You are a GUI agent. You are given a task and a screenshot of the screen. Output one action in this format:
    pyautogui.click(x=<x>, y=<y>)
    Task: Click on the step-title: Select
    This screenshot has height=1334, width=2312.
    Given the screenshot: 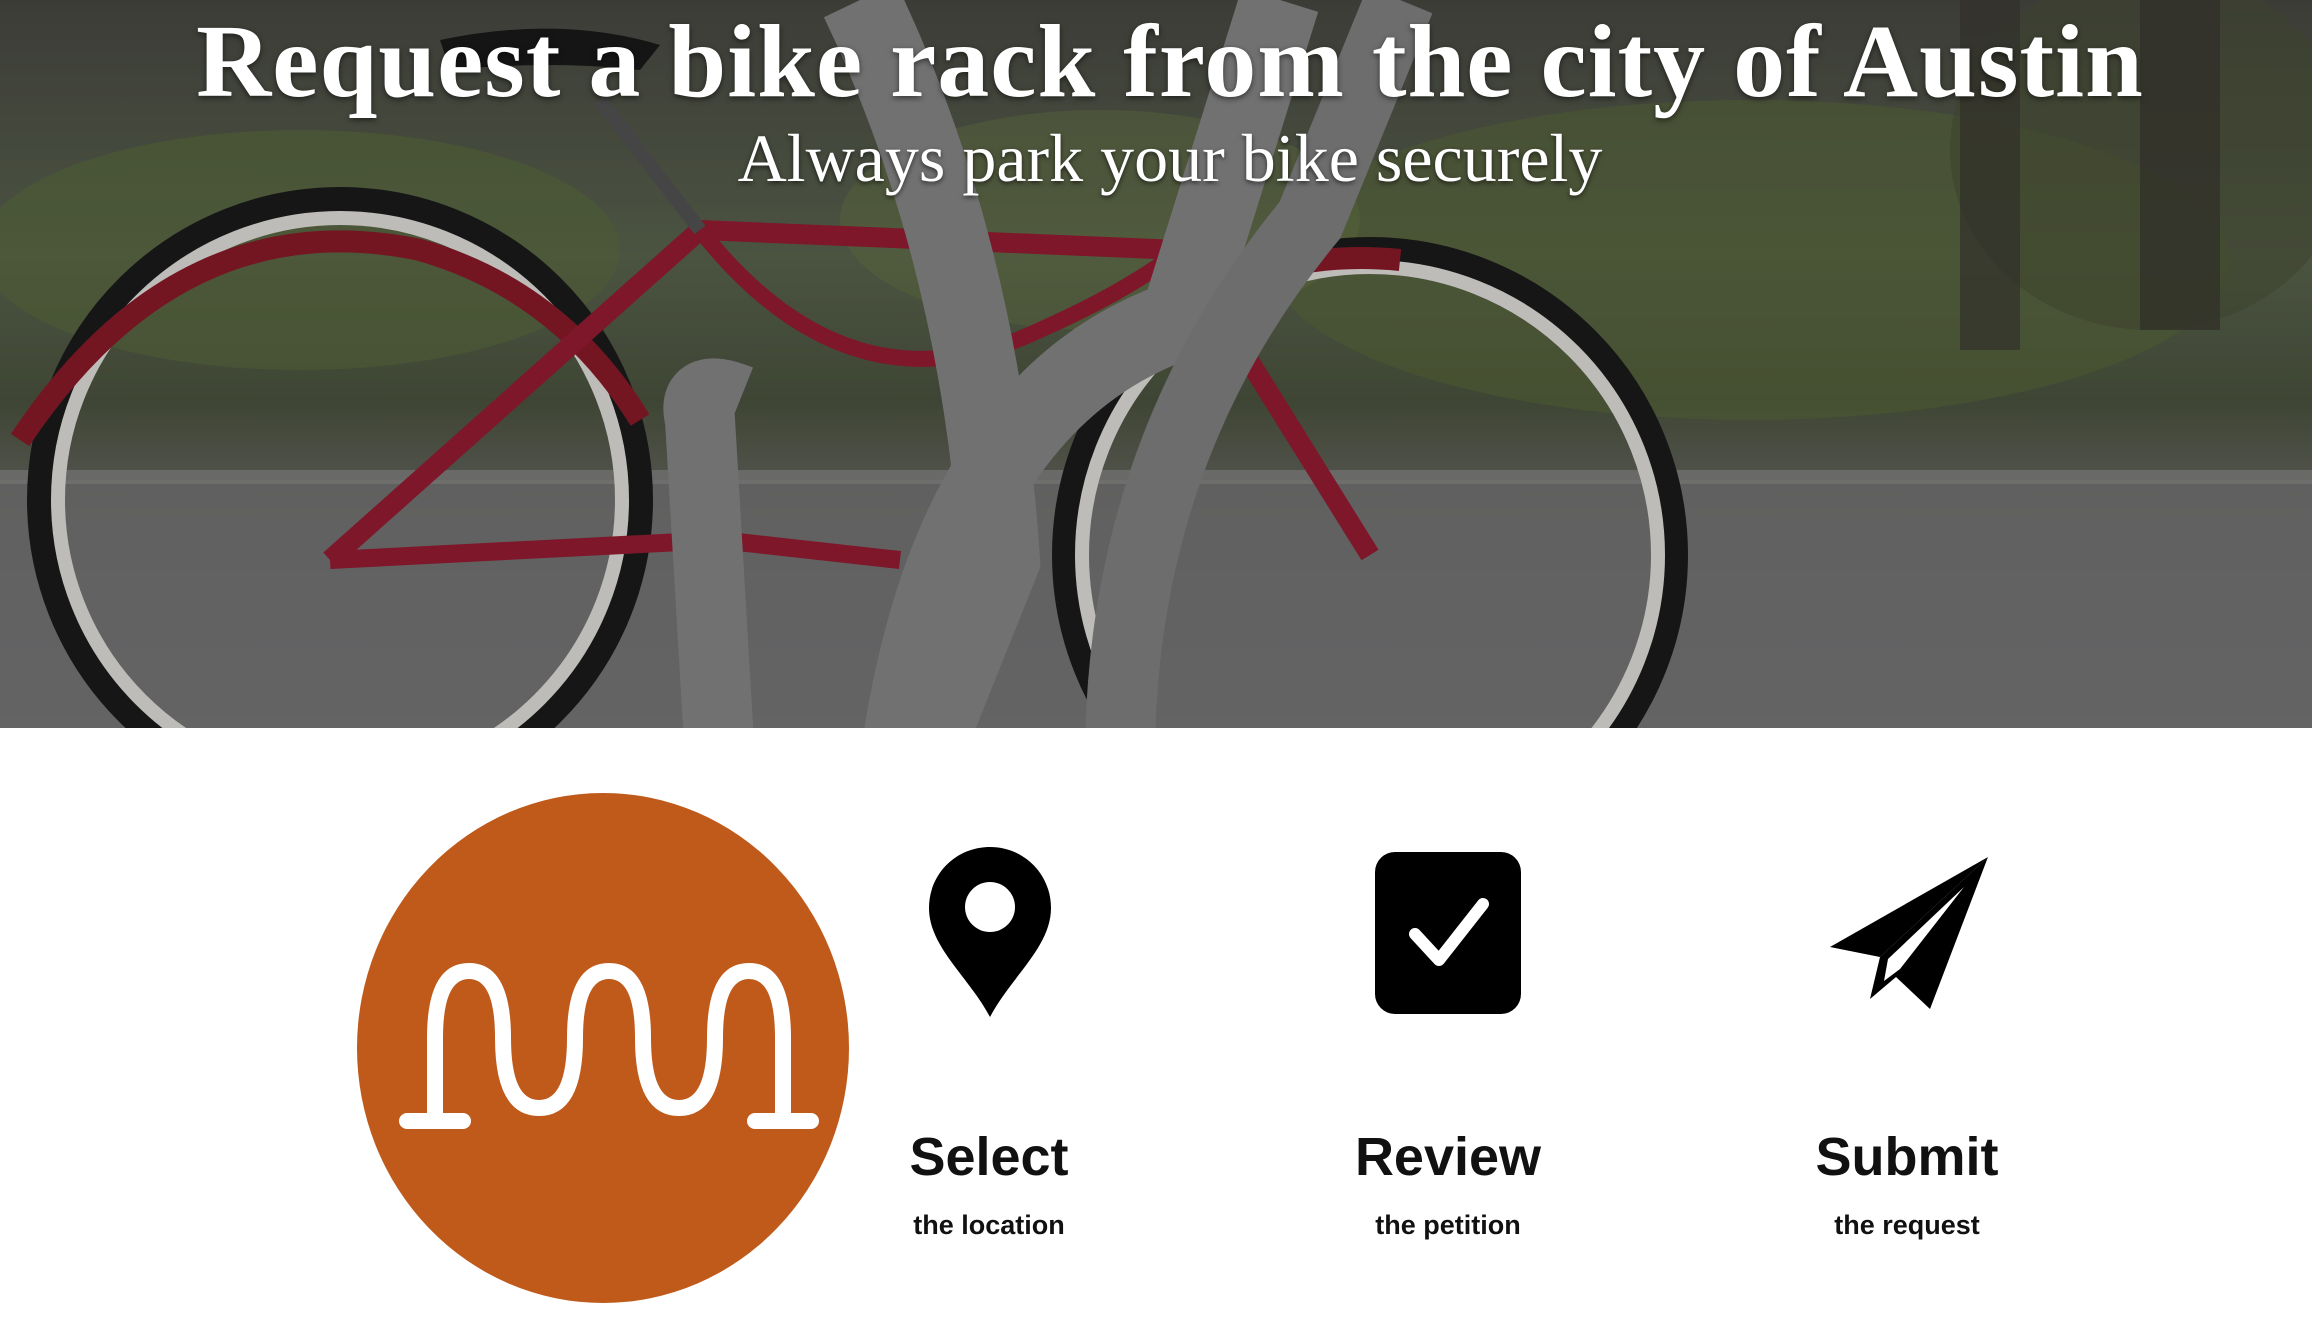 What is the action you would take?
    pyautogui.click(x=989, y=1157)
    